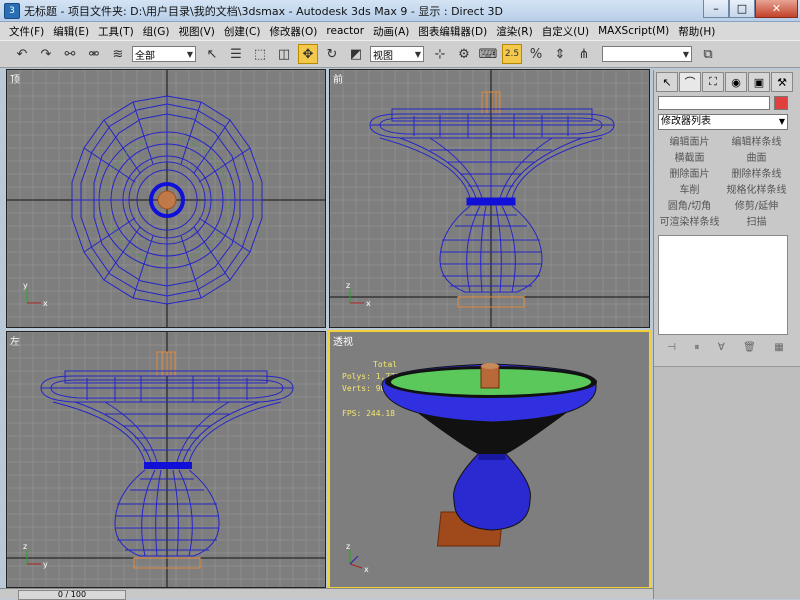 The height and width of the screenshot is (600, 800). What do you see at coordinates (308, 54) in the screenshot?
I see `move-icon: ✥` at bounding box center [308, 54].